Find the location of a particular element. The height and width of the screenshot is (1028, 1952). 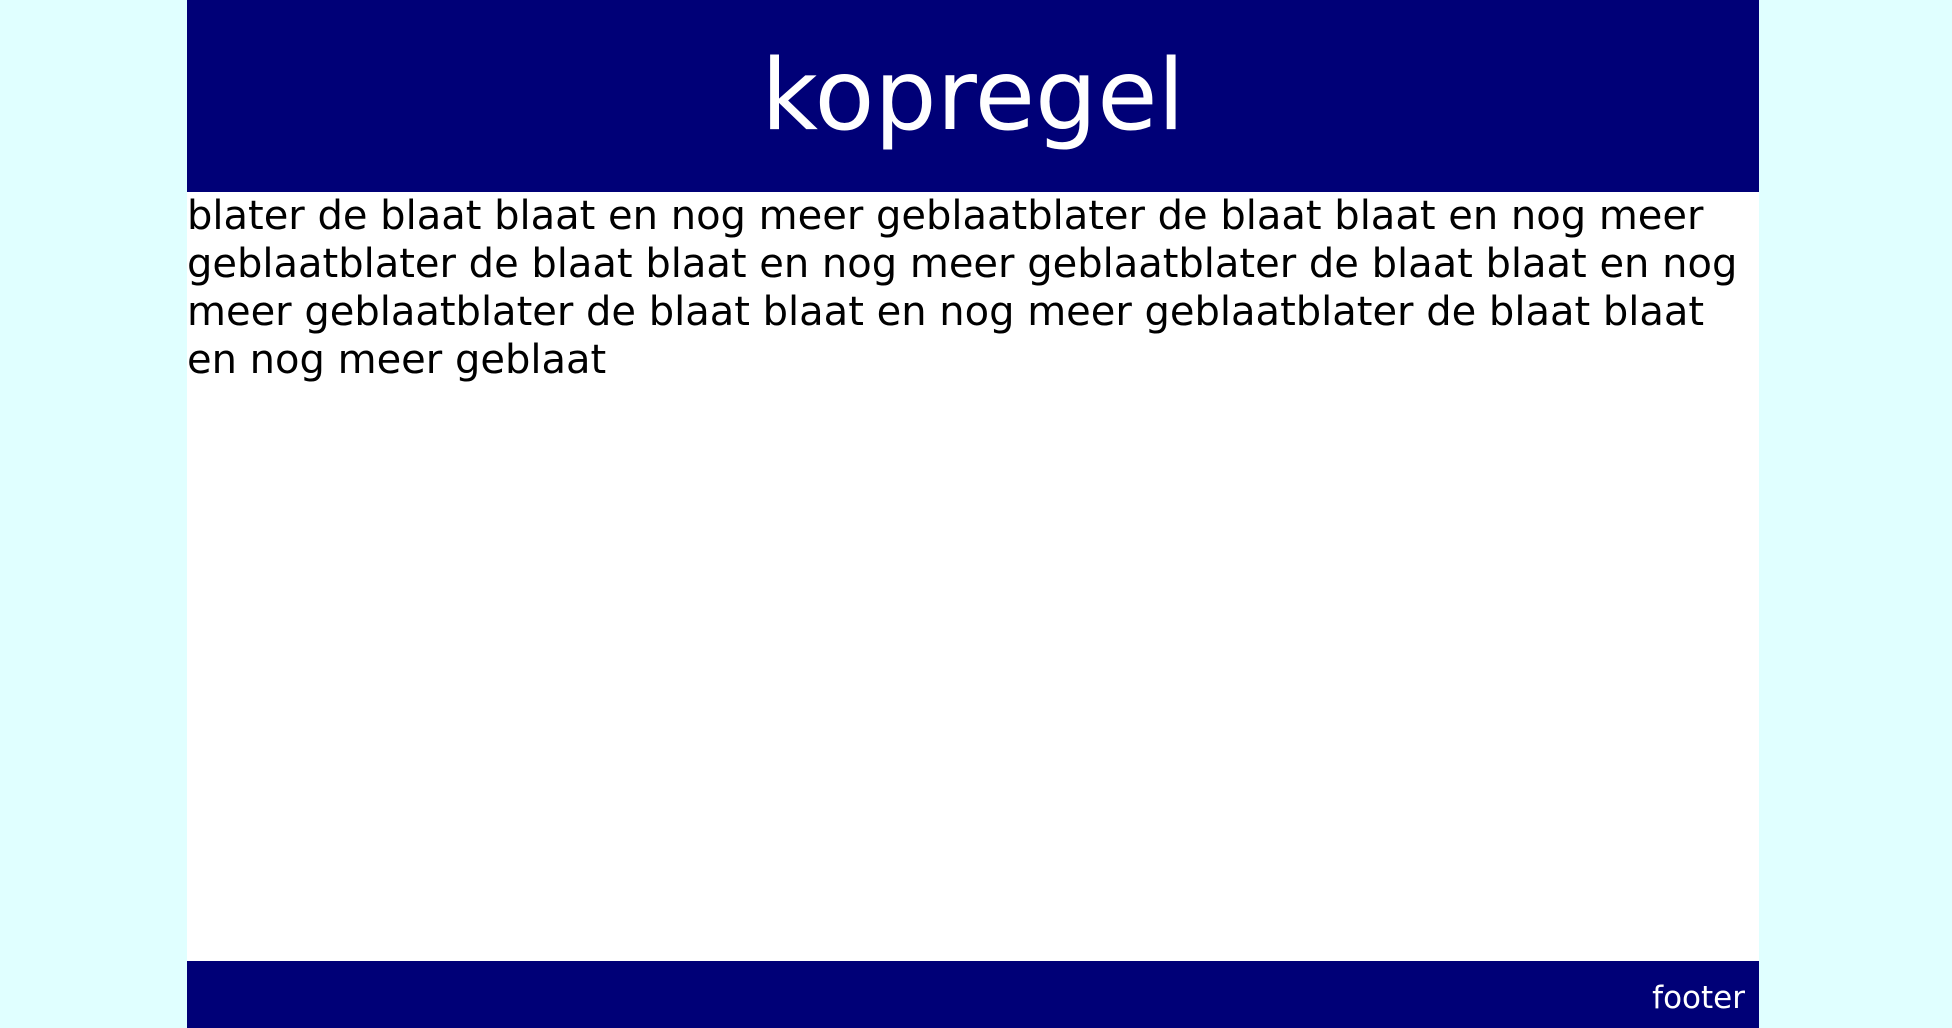

page-title: kopregel is located at coordinates (973, 96).